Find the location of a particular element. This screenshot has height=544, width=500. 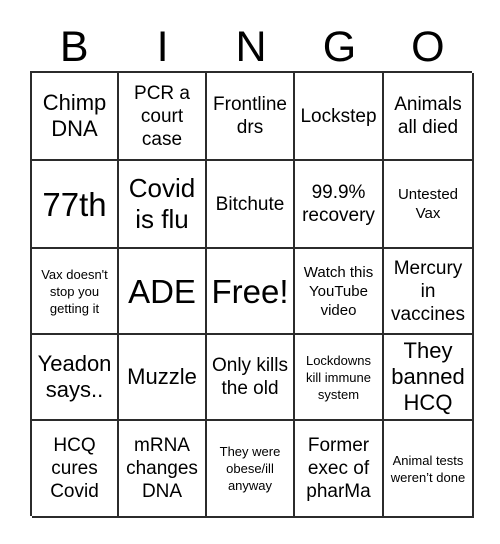

header-letter-text: G is located at coordinates (339, 47).